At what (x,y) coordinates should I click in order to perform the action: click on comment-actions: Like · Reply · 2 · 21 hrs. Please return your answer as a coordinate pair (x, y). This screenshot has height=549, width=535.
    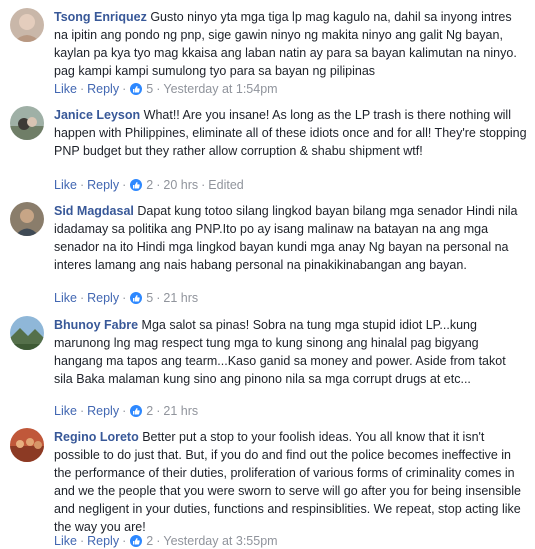
    Looking at the image, I should click on (126, 411).